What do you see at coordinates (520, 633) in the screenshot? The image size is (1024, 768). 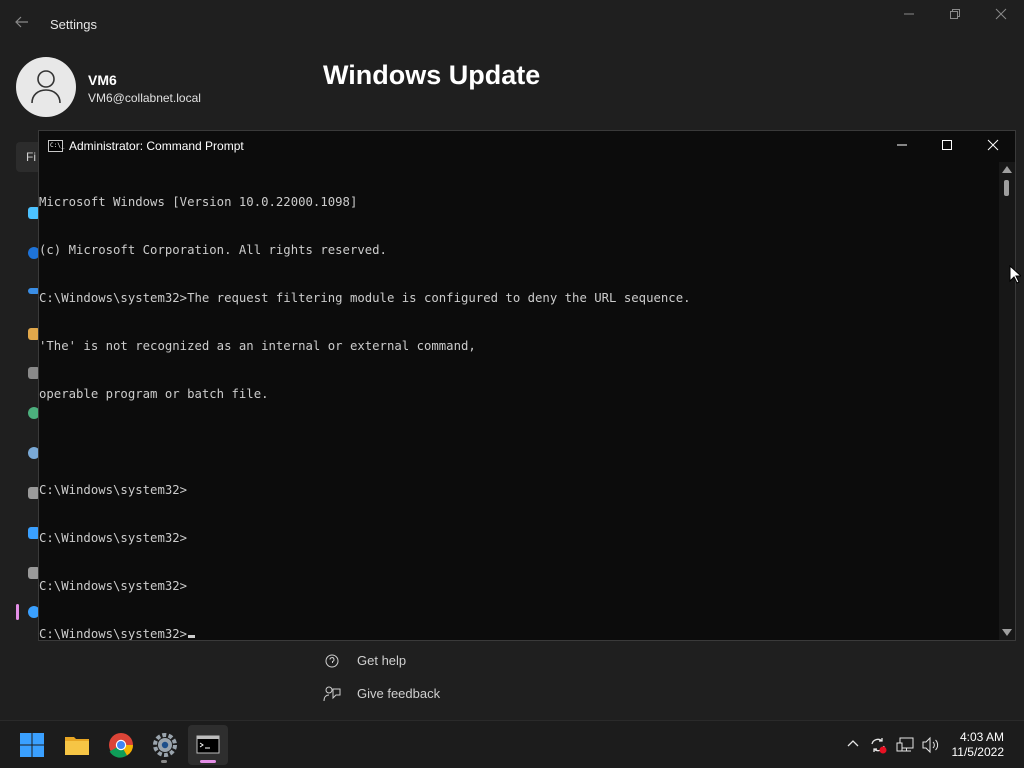 I see `terminal-prompt-line: C:\Windows\system32>` at bounding box center [520, 633].